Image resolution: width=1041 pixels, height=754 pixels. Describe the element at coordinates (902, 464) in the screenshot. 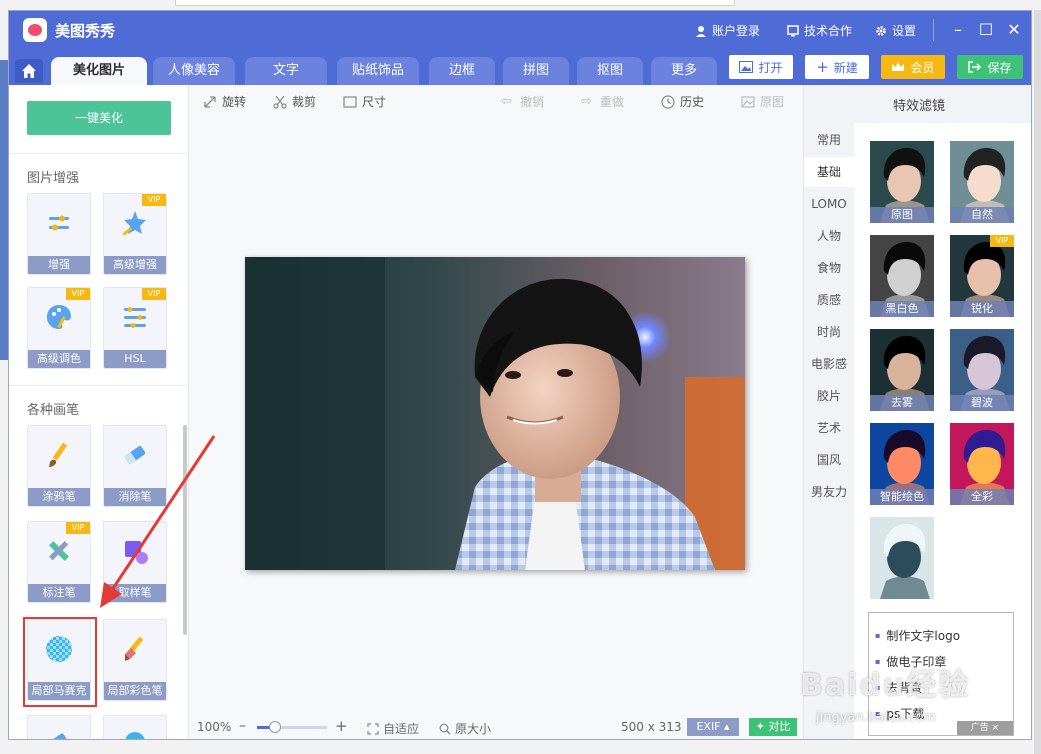

I see `filter-item: 智能绘色` at that location.